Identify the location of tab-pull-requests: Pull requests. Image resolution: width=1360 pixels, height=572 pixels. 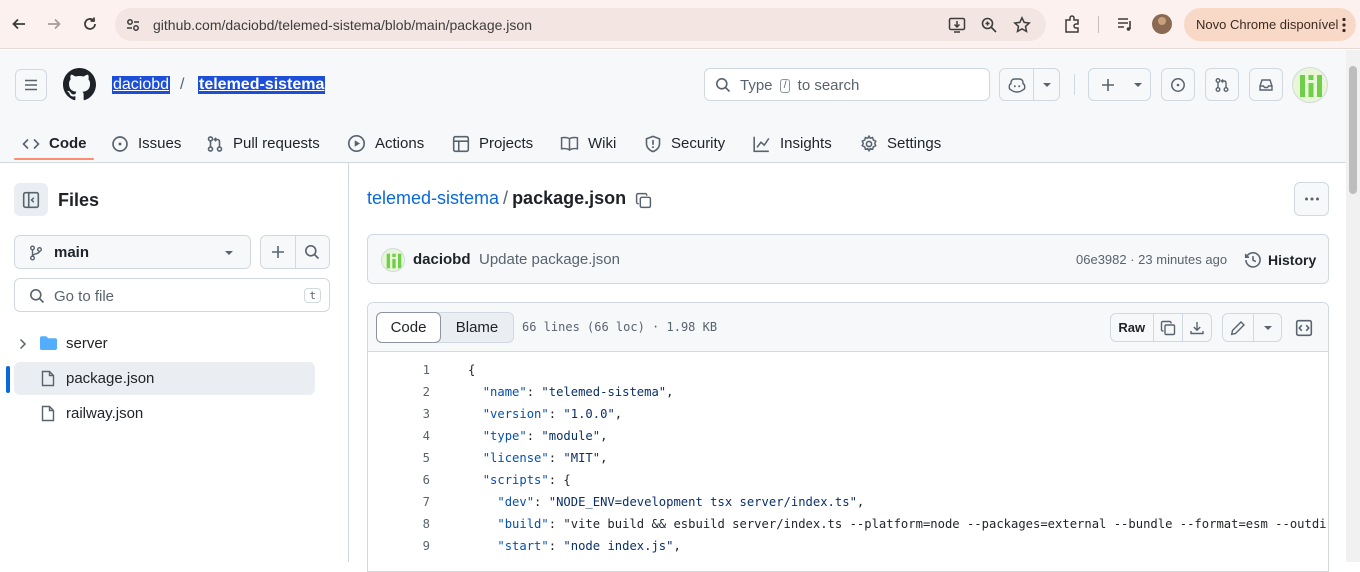
(263, 143).